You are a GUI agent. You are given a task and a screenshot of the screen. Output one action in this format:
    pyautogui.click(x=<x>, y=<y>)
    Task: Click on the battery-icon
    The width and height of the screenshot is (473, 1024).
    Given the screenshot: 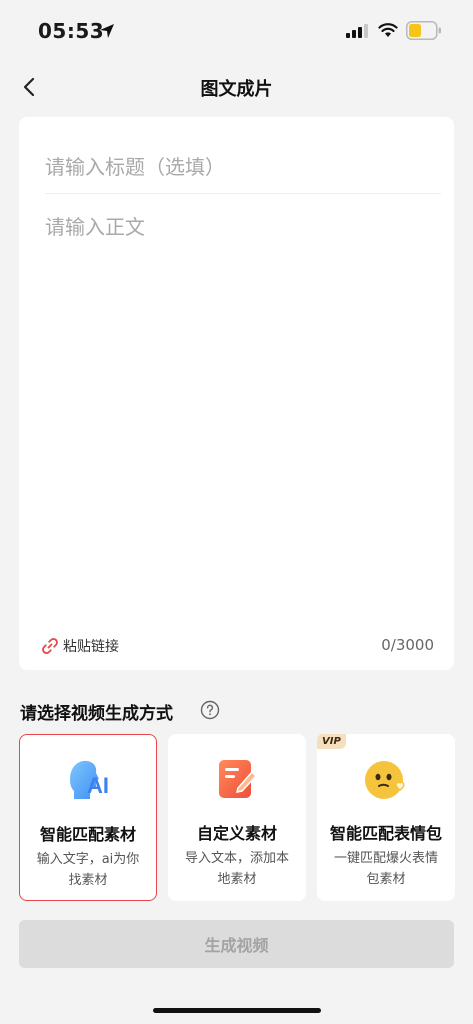 What is the action you would take?
    pyautogui.click(x=423, y=30)
    